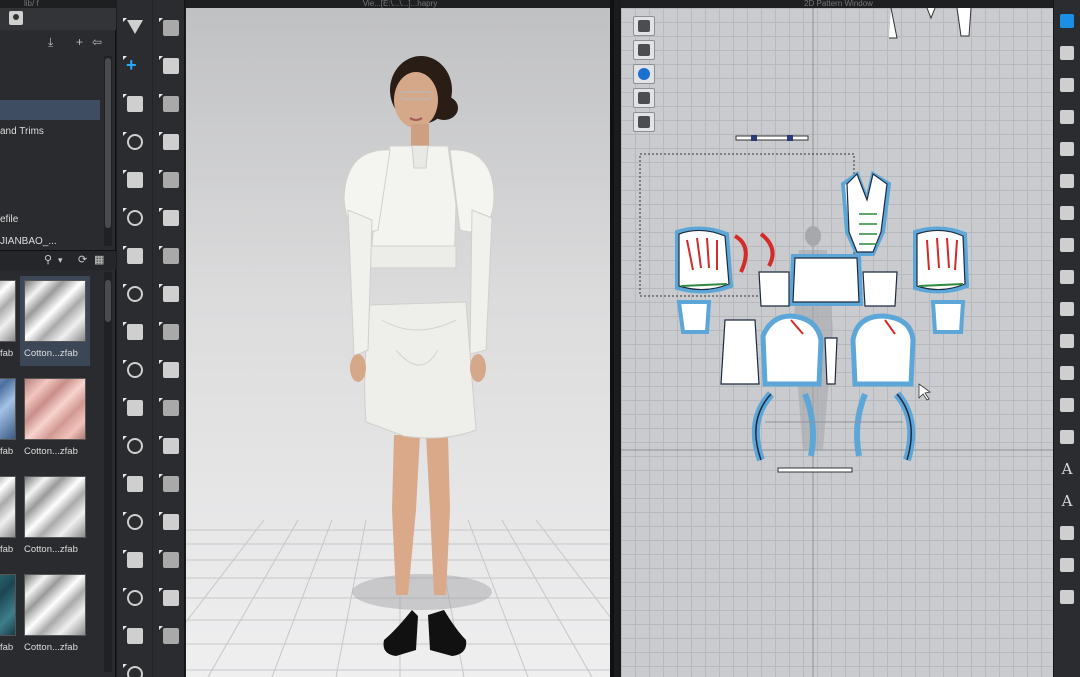 The height and width of the screenshot is (677, 1080). What do you see at coordinates (135, 104) in the screenshot?
I see `select-icon` at bounding box center [135, 104].